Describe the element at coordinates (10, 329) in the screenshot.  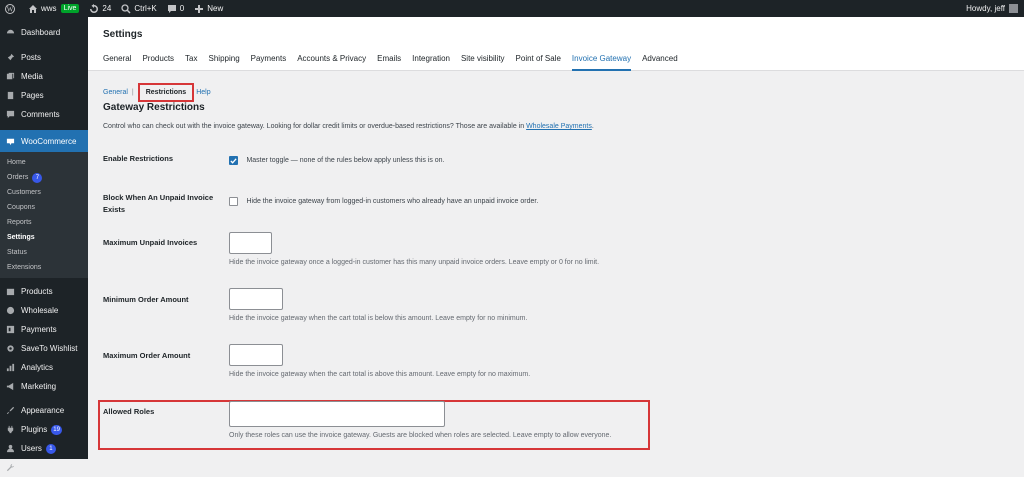
I see `payments-icon` at that location.